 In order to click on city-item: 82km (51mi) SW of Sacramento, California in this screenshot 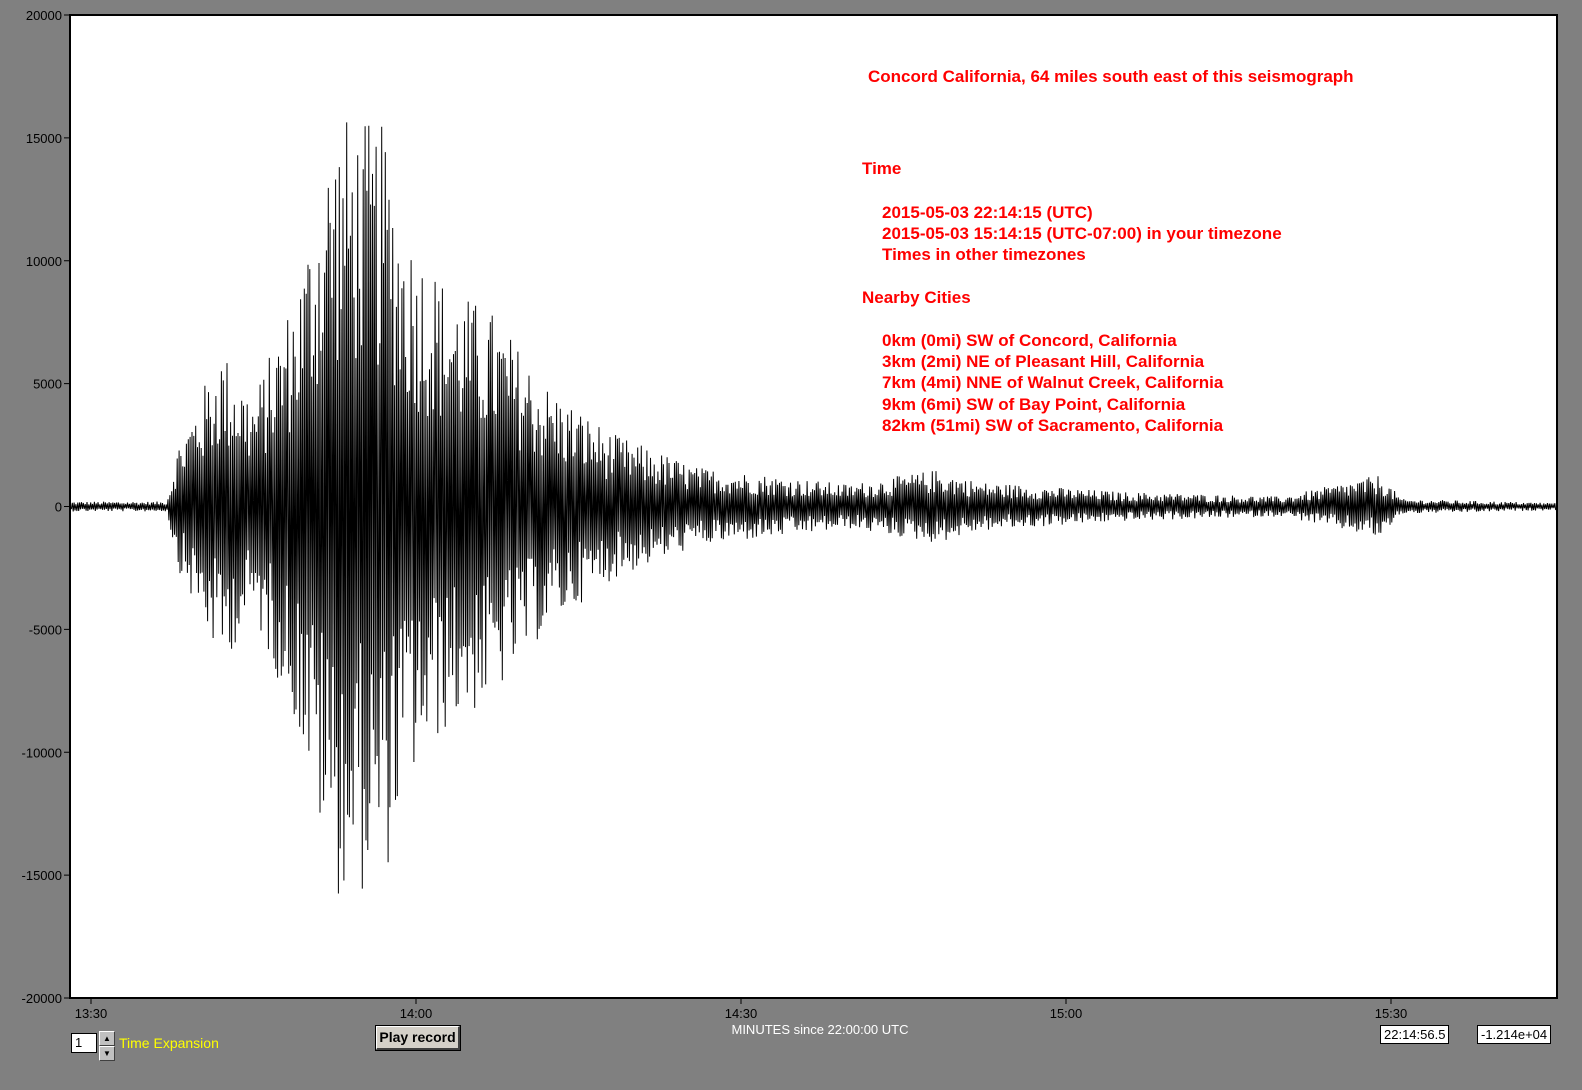, I will do `click(1053, 425)`.